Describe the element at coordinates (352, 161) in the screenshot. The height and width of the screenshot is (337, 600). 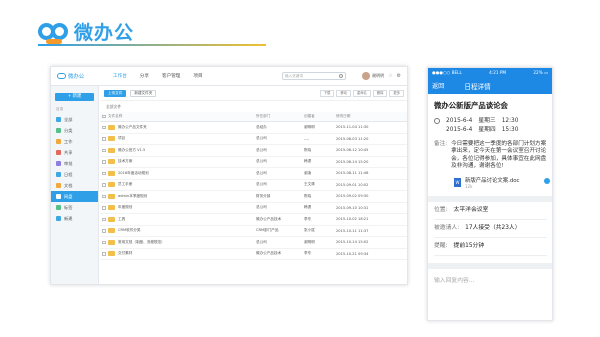
I see `file-modified: 2015-06-14 15:20` at that location.